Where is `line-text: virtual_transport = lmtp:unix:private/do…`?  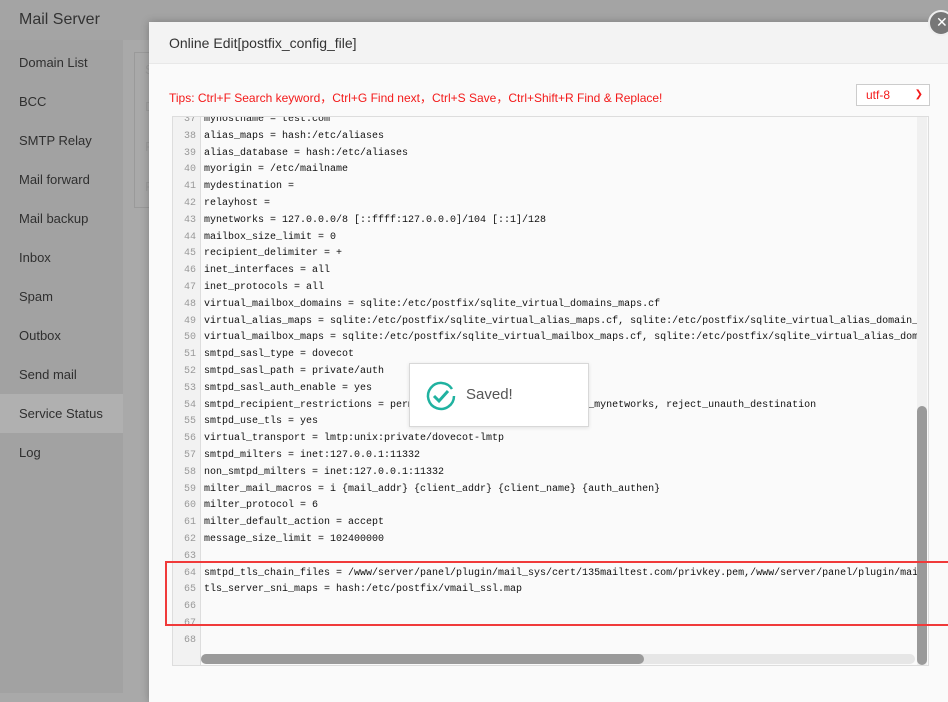 line-text: virtual_transport = lmtp:unix:private/do… is located at coordinates (351, 439).